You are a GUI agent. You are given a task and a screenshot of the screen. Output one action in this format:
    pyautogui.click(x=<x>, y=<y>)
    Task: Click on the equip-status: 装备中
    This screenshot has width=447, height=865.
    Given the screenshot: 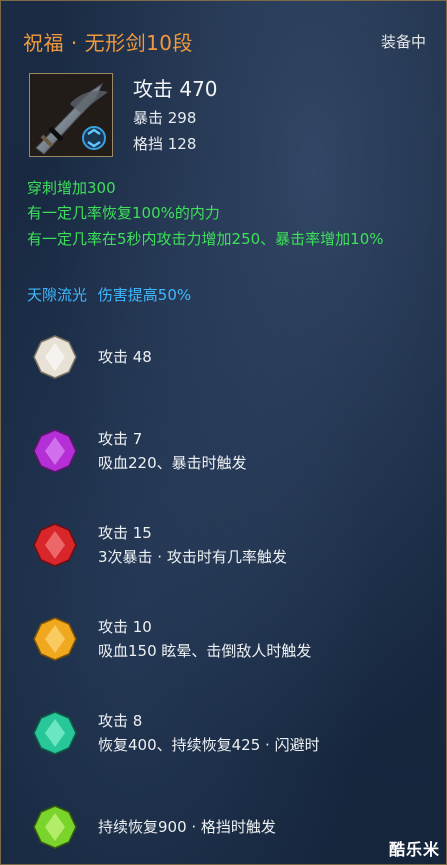 What is the action you would take?
    pyautogui.click(x=403, y=42)
    